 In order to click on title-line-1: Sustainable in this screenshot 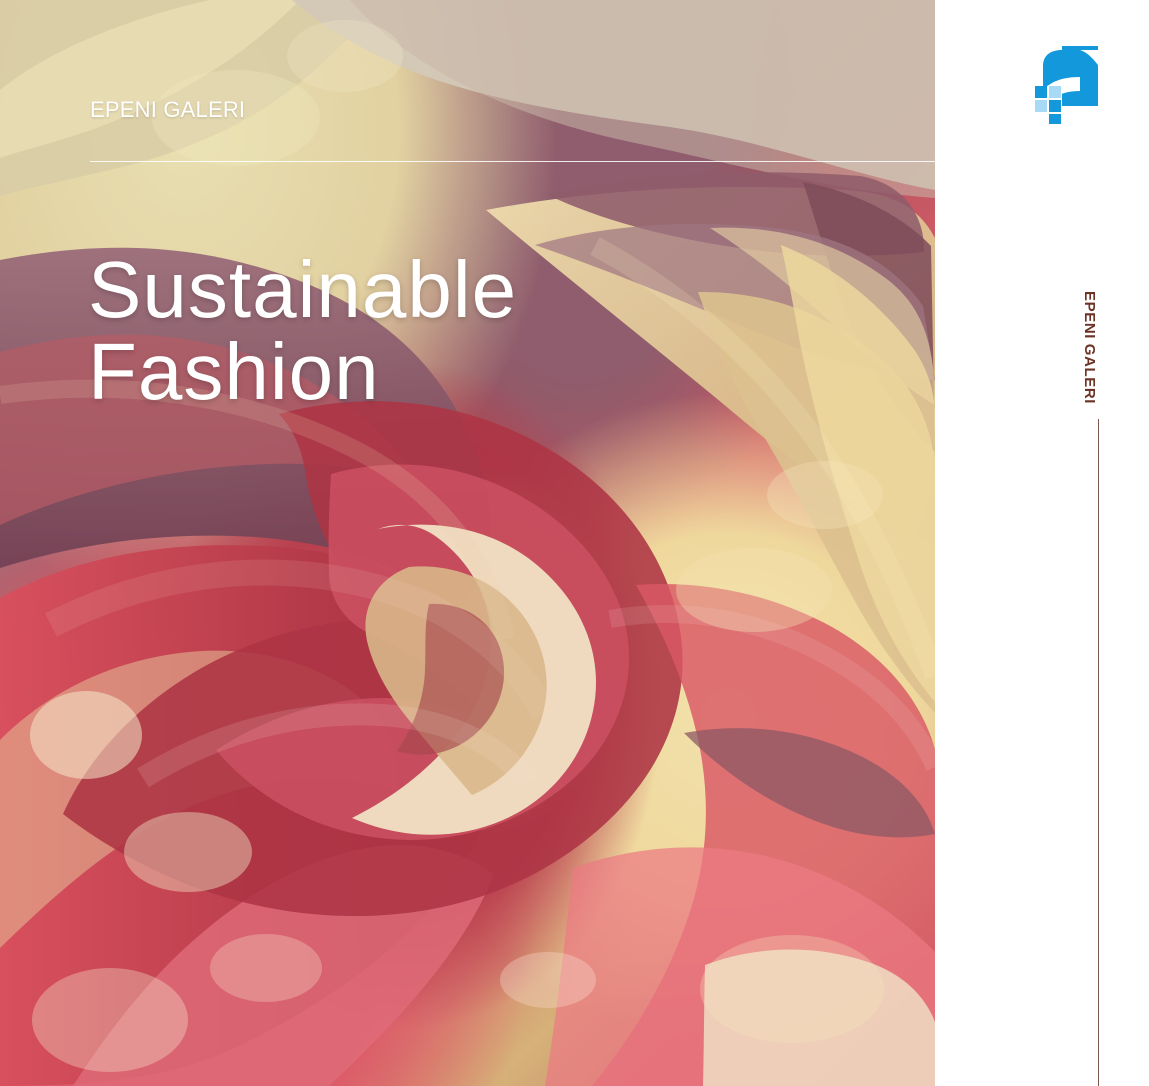, I will do `click(303, 289)`.